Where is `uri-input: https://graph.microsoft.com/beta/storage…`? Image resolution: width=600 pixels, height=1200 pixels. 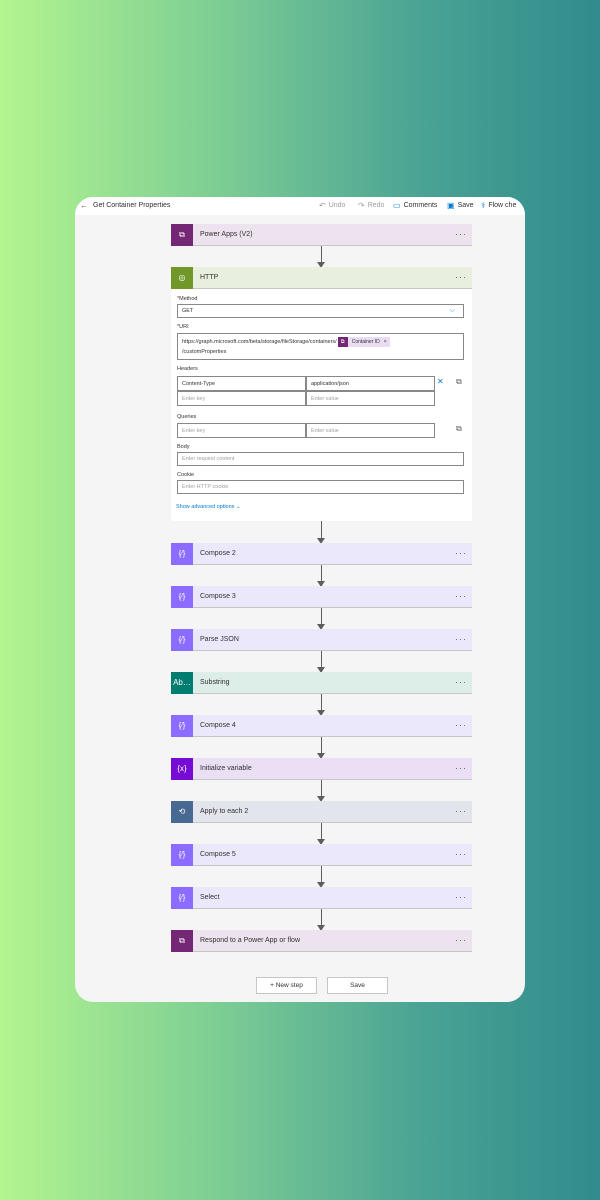 uri-input: https://graph.microsoft.com/beta/storage… is located at coordinates (320, 346).